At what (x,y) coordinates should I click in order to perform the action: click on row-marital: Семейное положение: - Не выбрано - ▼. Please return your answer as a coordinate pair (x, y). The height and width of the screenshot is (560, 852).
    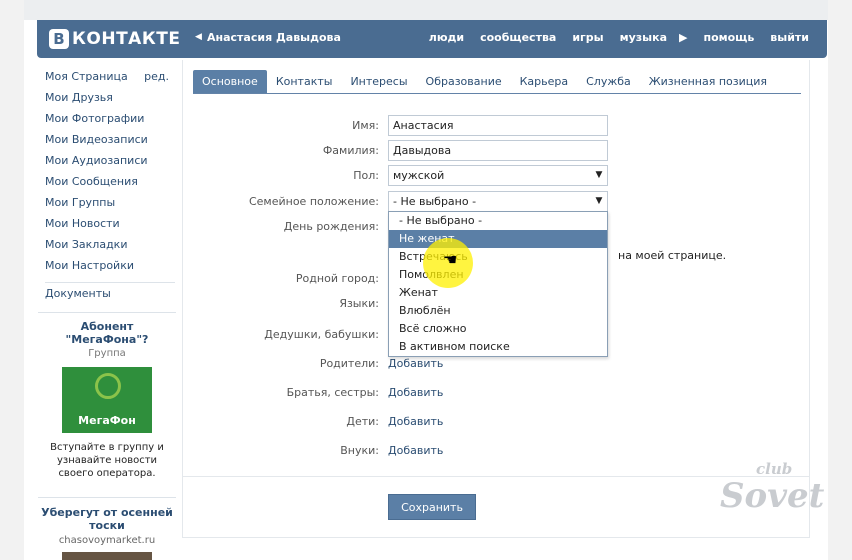
    Looking at the image, I should click on (497, 202).